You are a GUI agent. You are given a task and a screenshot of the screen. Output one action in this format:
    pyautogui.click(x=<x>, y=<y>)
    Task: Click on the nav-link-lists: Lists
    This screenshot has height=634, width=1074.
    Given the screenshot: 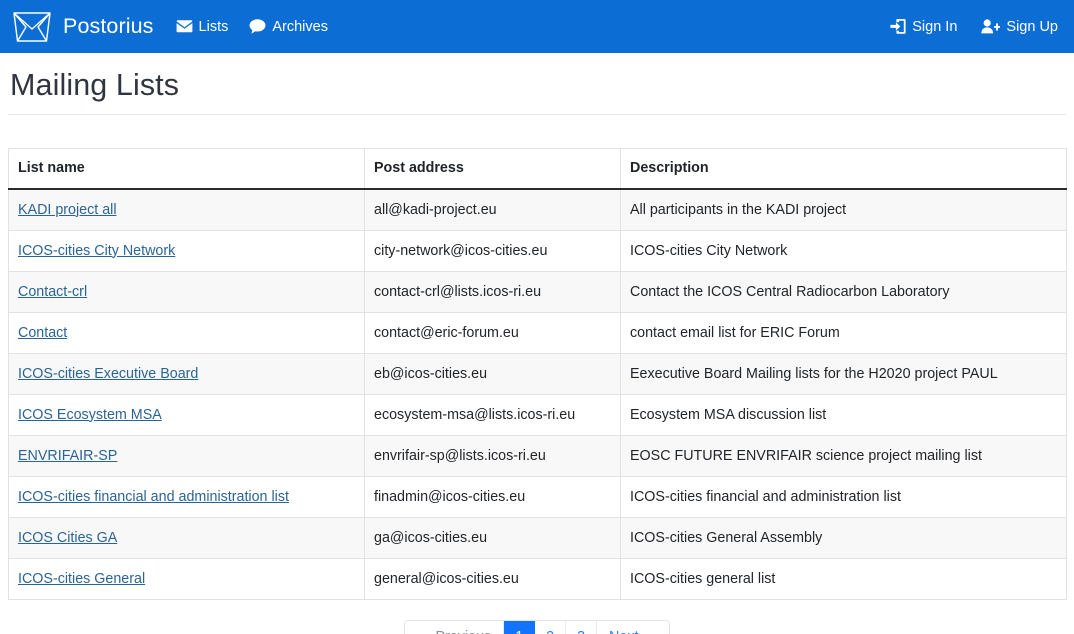 What is the action you would take?
    pyautogui.click(x=202, y=27)
    